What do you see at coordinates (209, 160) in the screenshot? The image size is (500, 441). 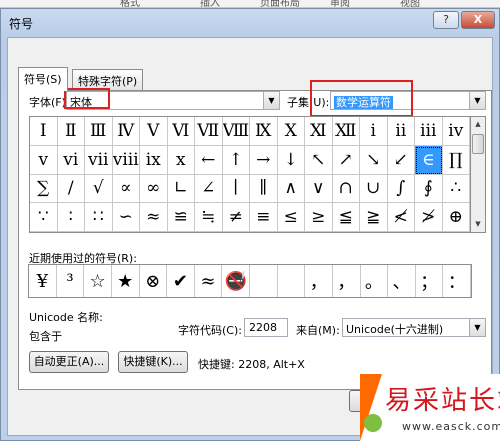 I see `symbol-cell: ←` at bounding box center [209, 160].